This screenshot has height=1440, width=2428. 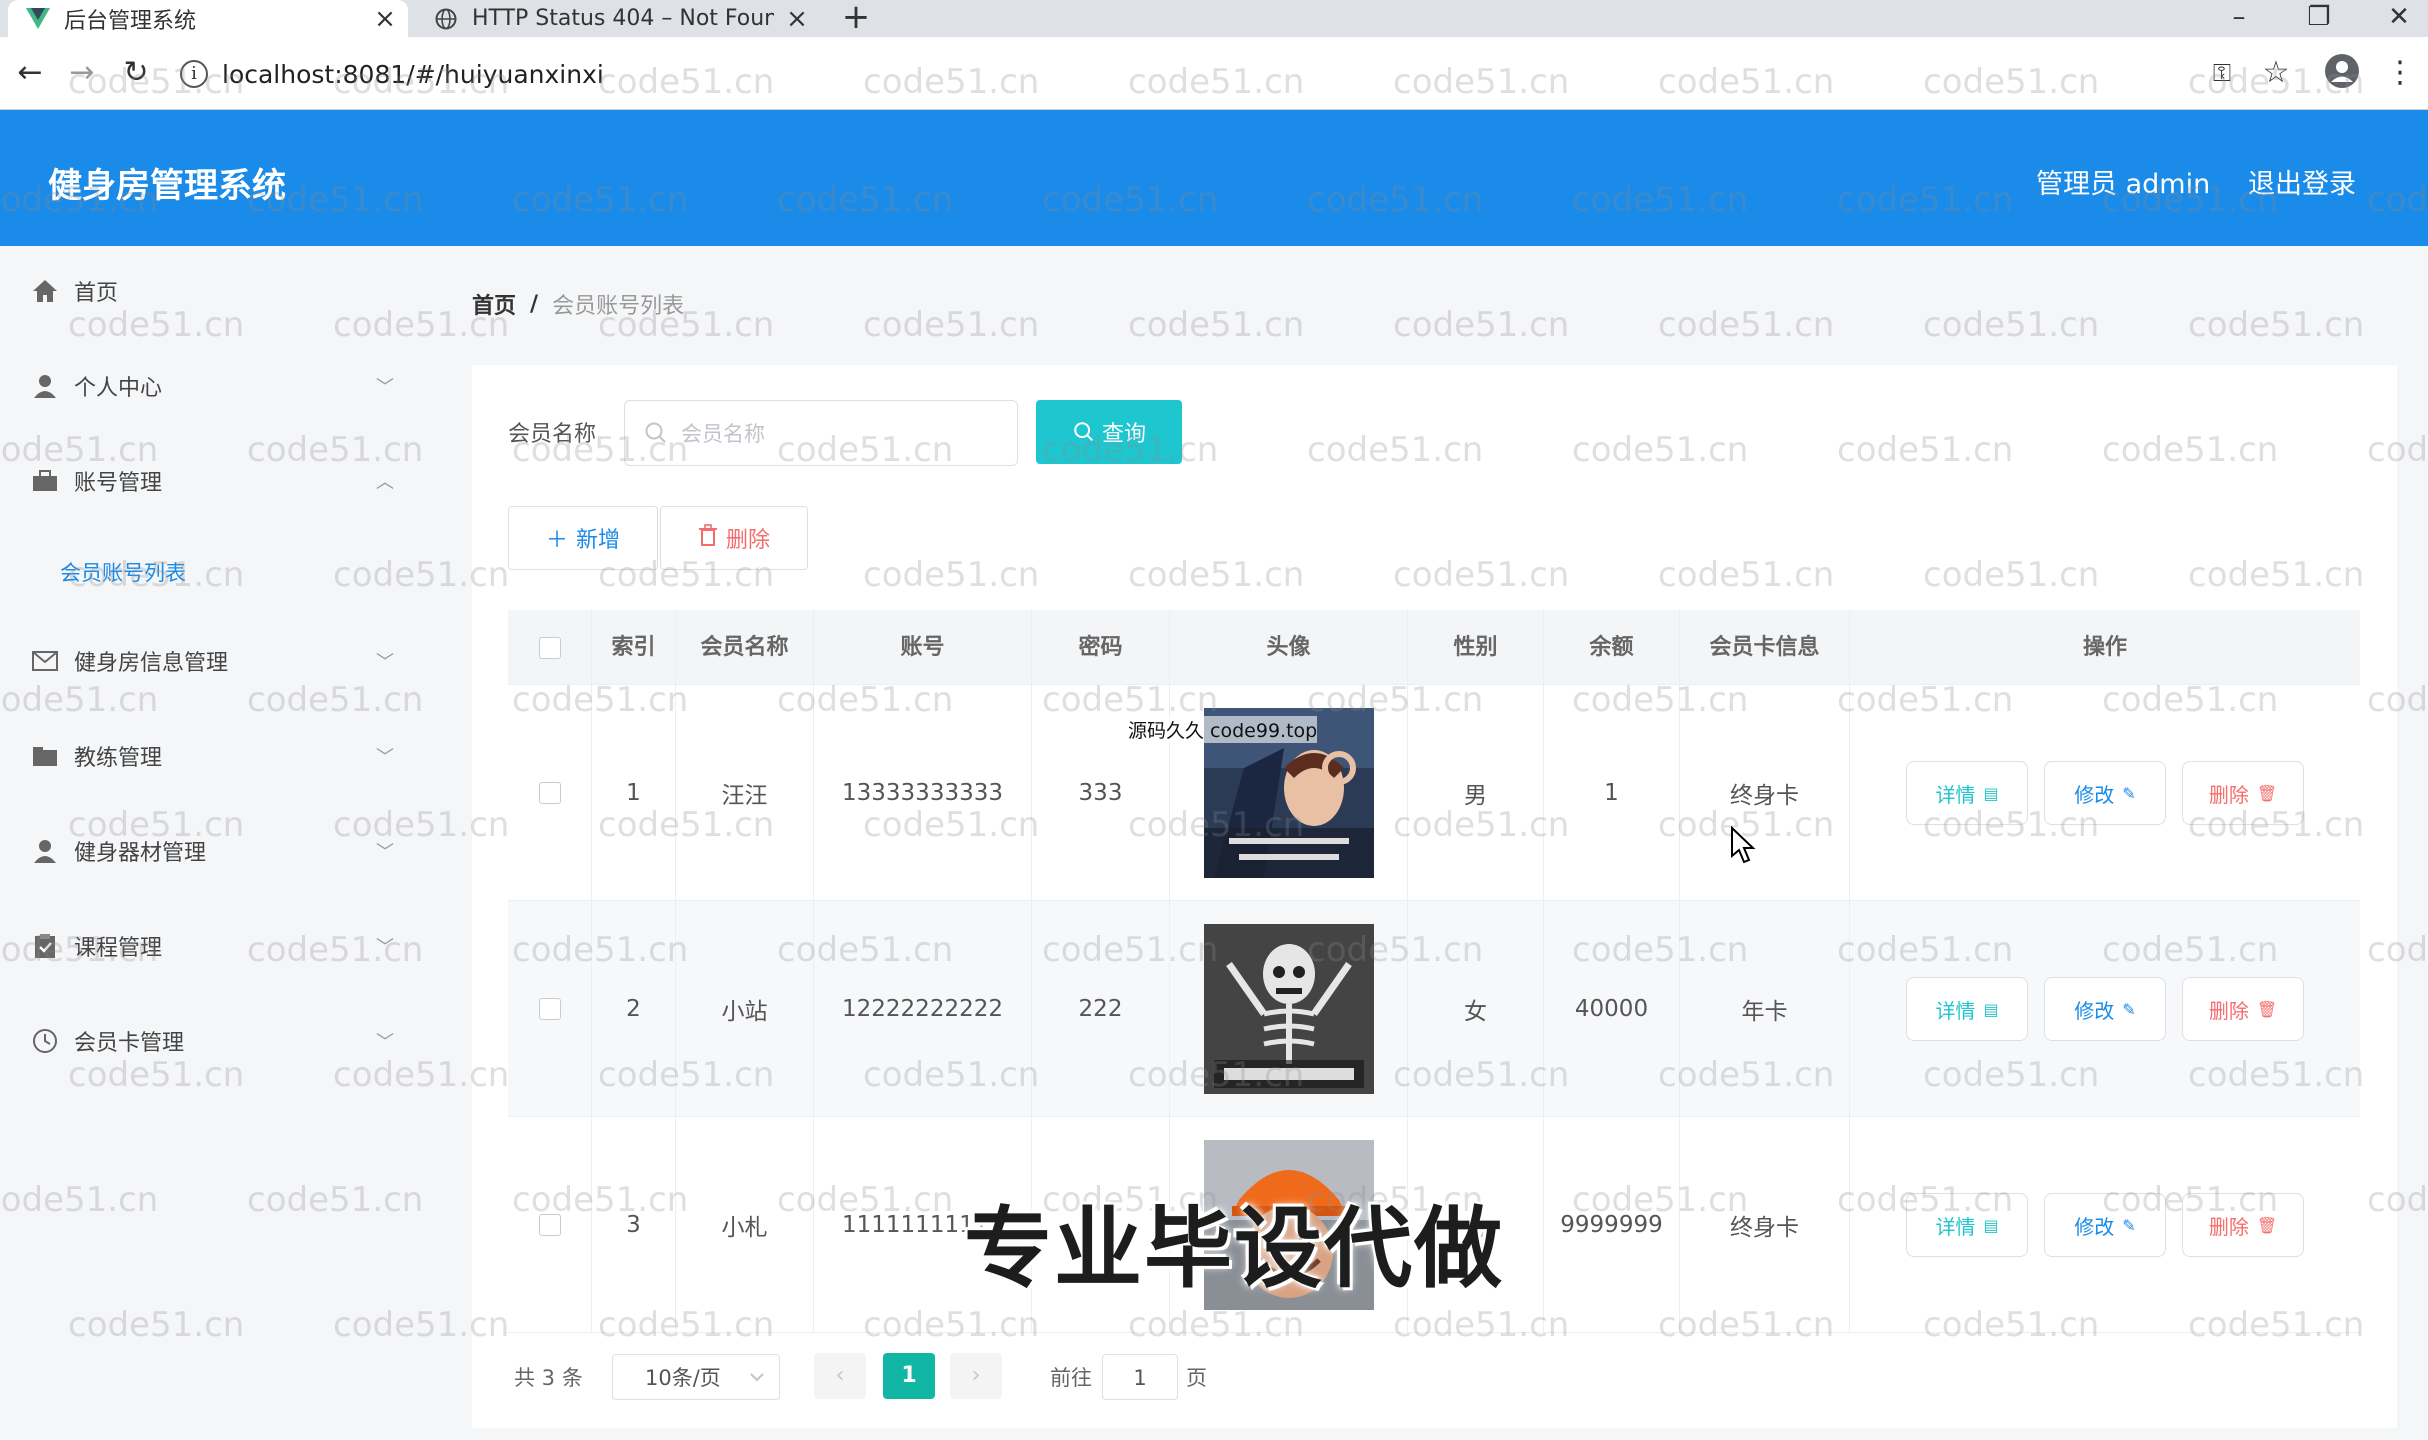 I want to click on reload-icon: ↻, so click(x=136, y=73).